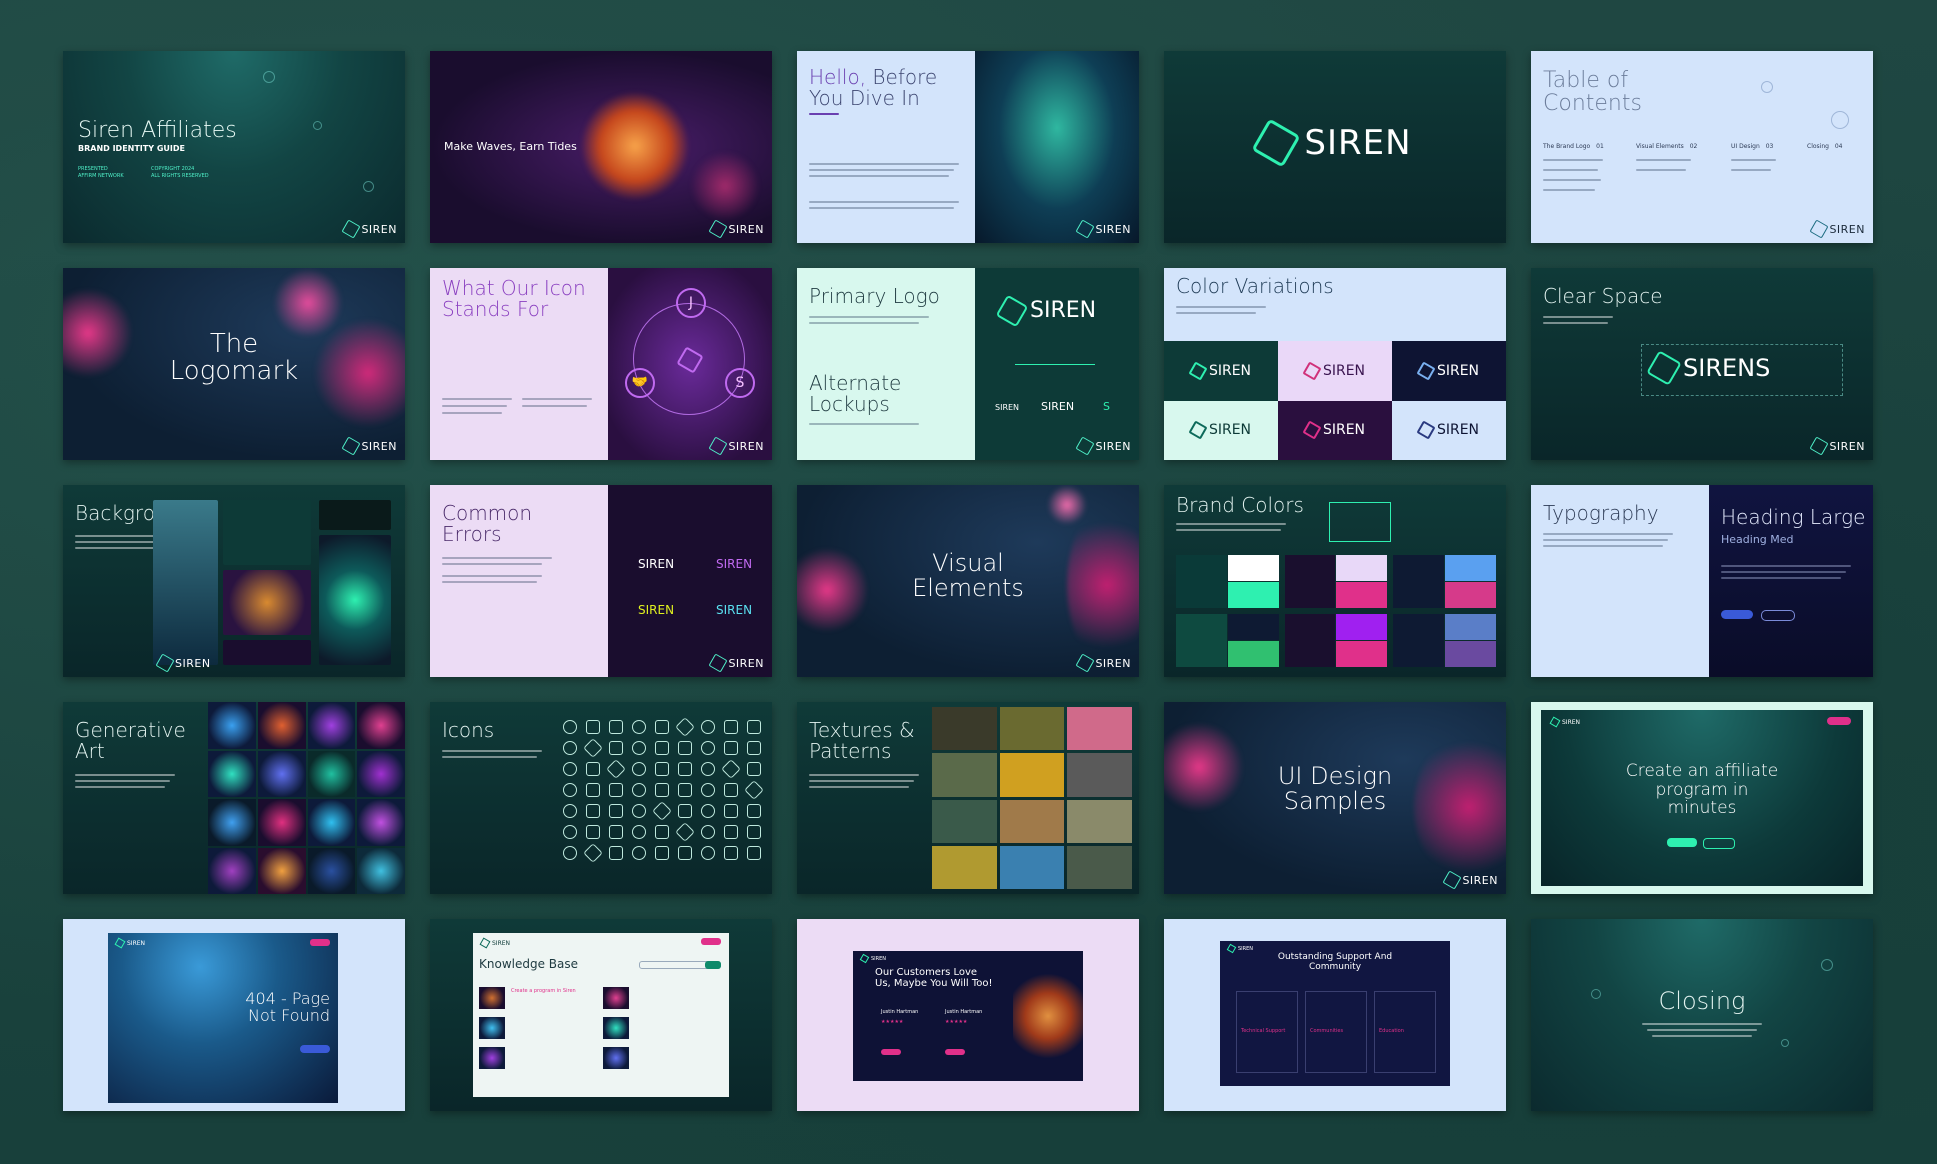 The image size is (1937, 1164). Describe the element at coordinates (315, 1049) in the screenshot. I see `404-home-button` at that location.